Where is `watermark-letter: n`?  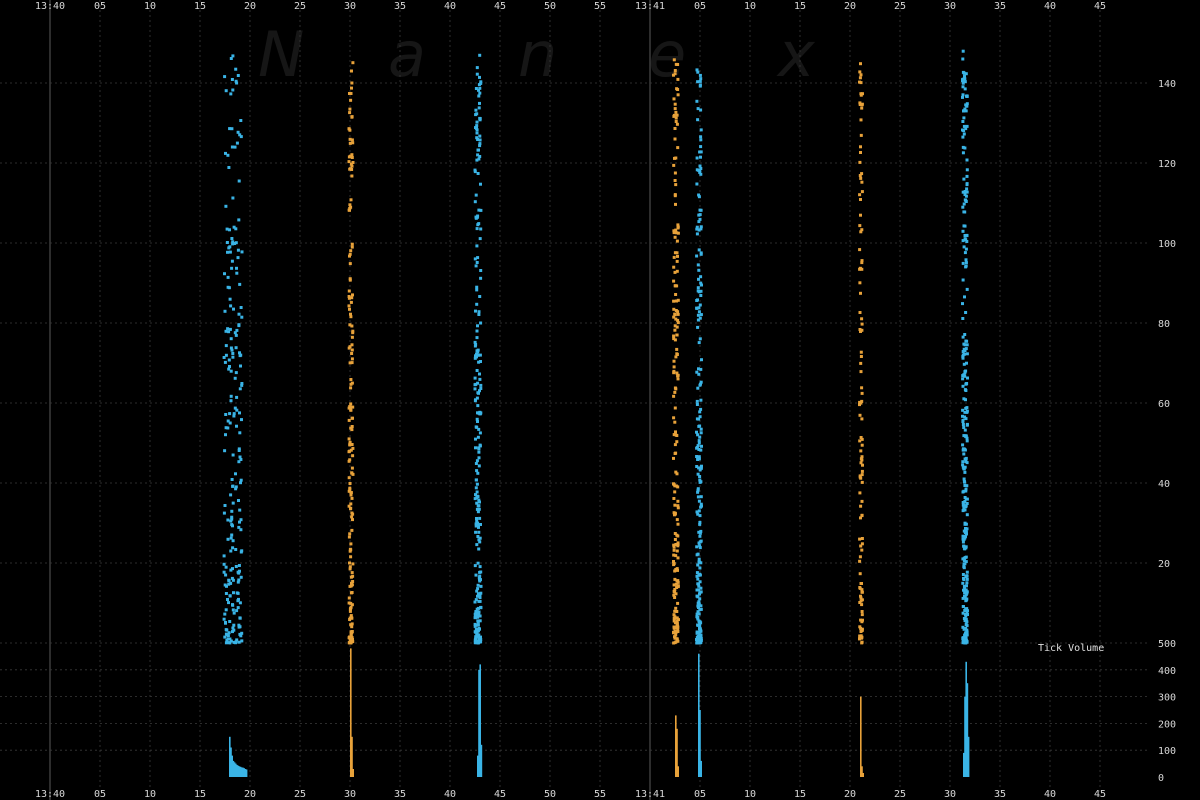
watermark-letter: n is located at coordinates (537, 54).